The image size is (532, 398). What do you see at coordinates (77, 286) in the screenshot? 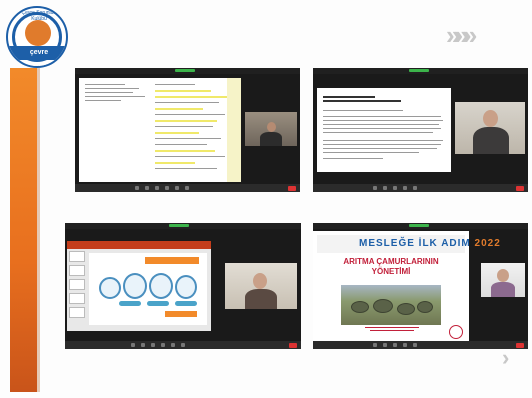
I see `slide-thumbnails` at bounding box center [77, 286].